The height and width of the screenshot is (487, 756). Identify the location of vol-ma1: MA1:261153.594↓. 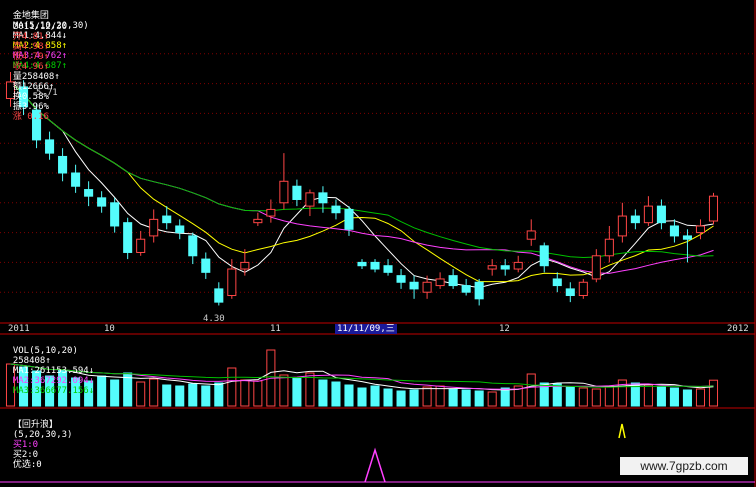
(53, 371).